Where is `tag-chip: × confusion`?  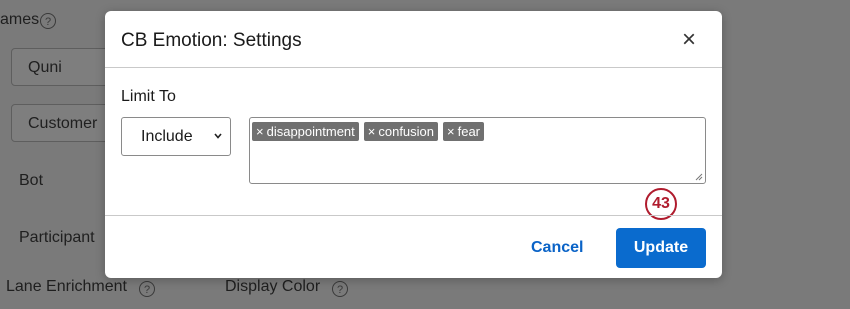
tag-chip: × confusion is located at coordinates (401, 131).